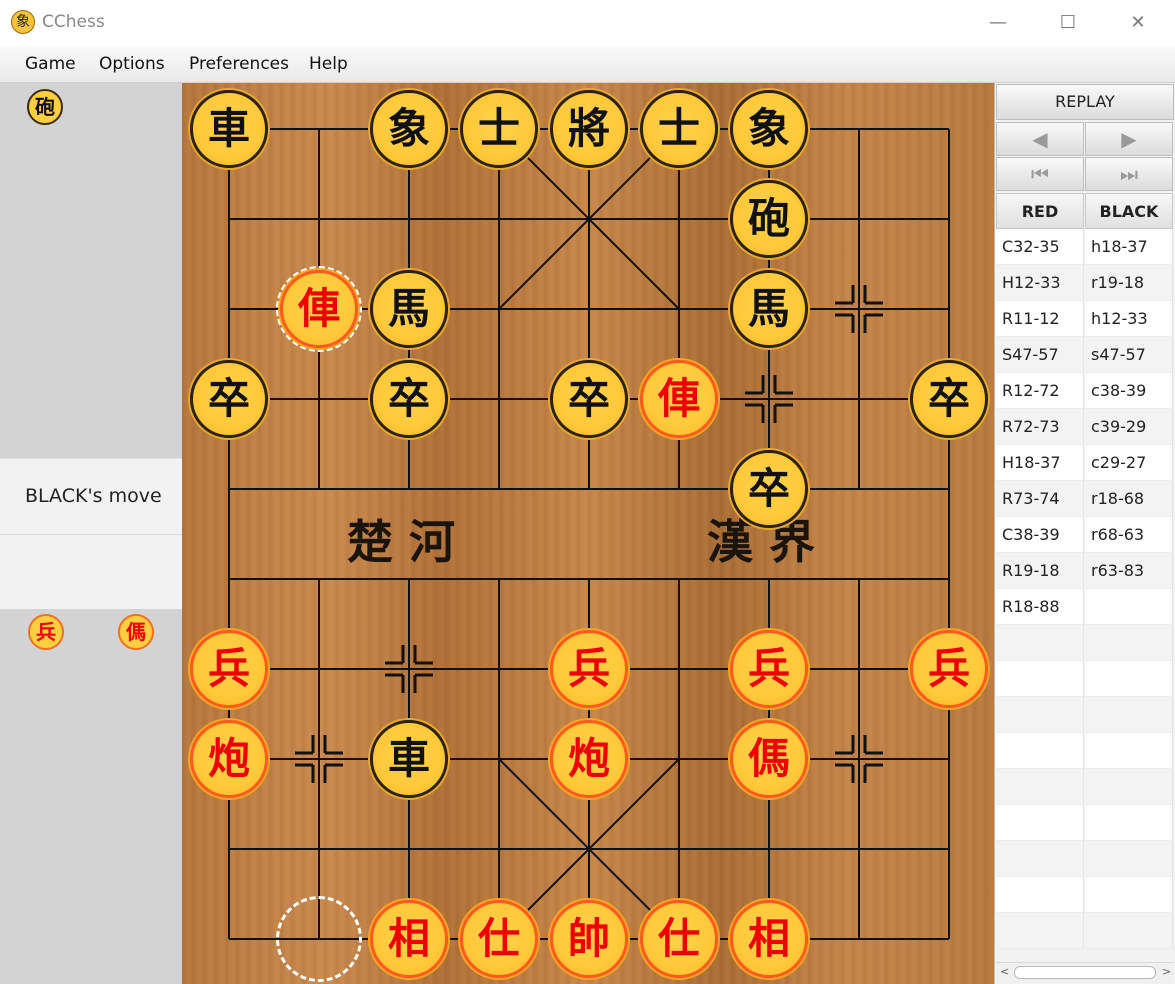 This screenshot has height=984, width=1175. Describe the element at coordinates (1129, 319) in the screenshot. I see `move-cell-black: h12-33` at that location.